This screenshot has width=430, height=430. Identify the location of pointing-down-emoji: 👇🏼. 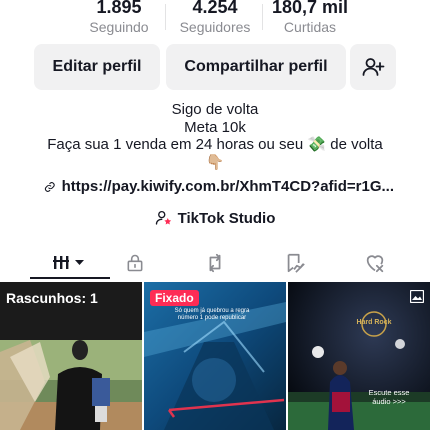
(215, 162).